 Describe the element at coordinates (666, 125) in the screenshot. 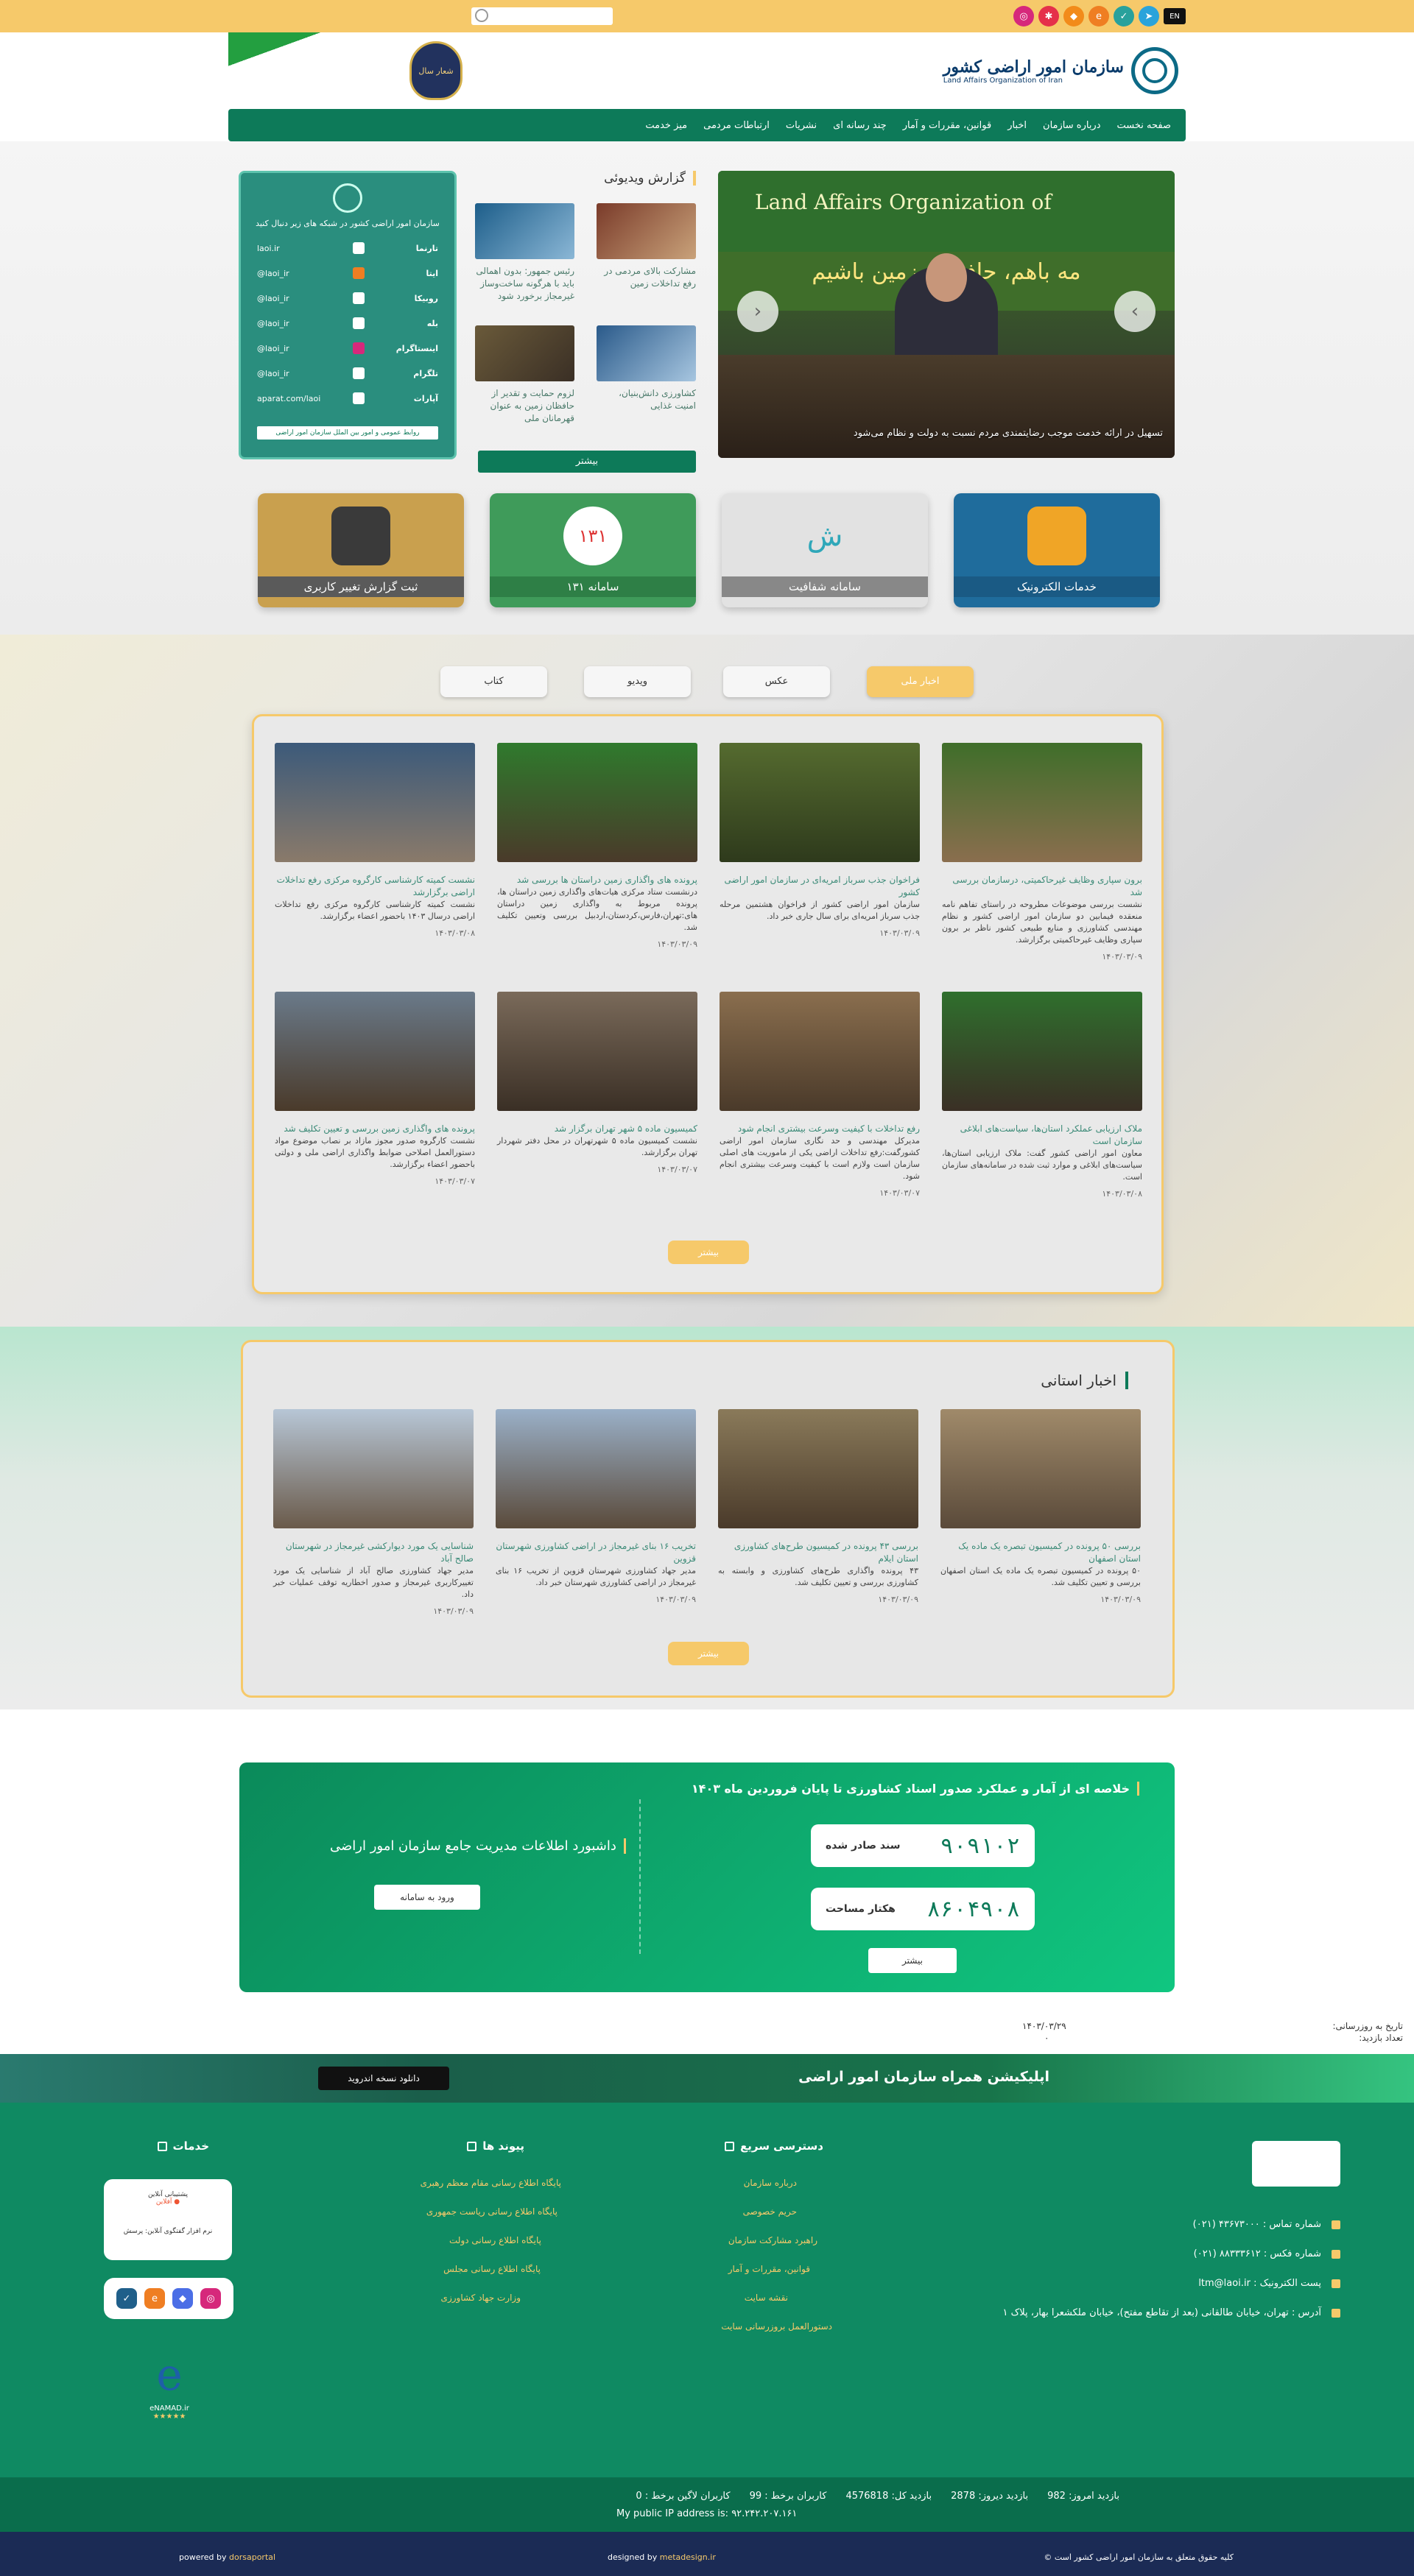

I see `nav-service-desk: میز خدمت` at that location.